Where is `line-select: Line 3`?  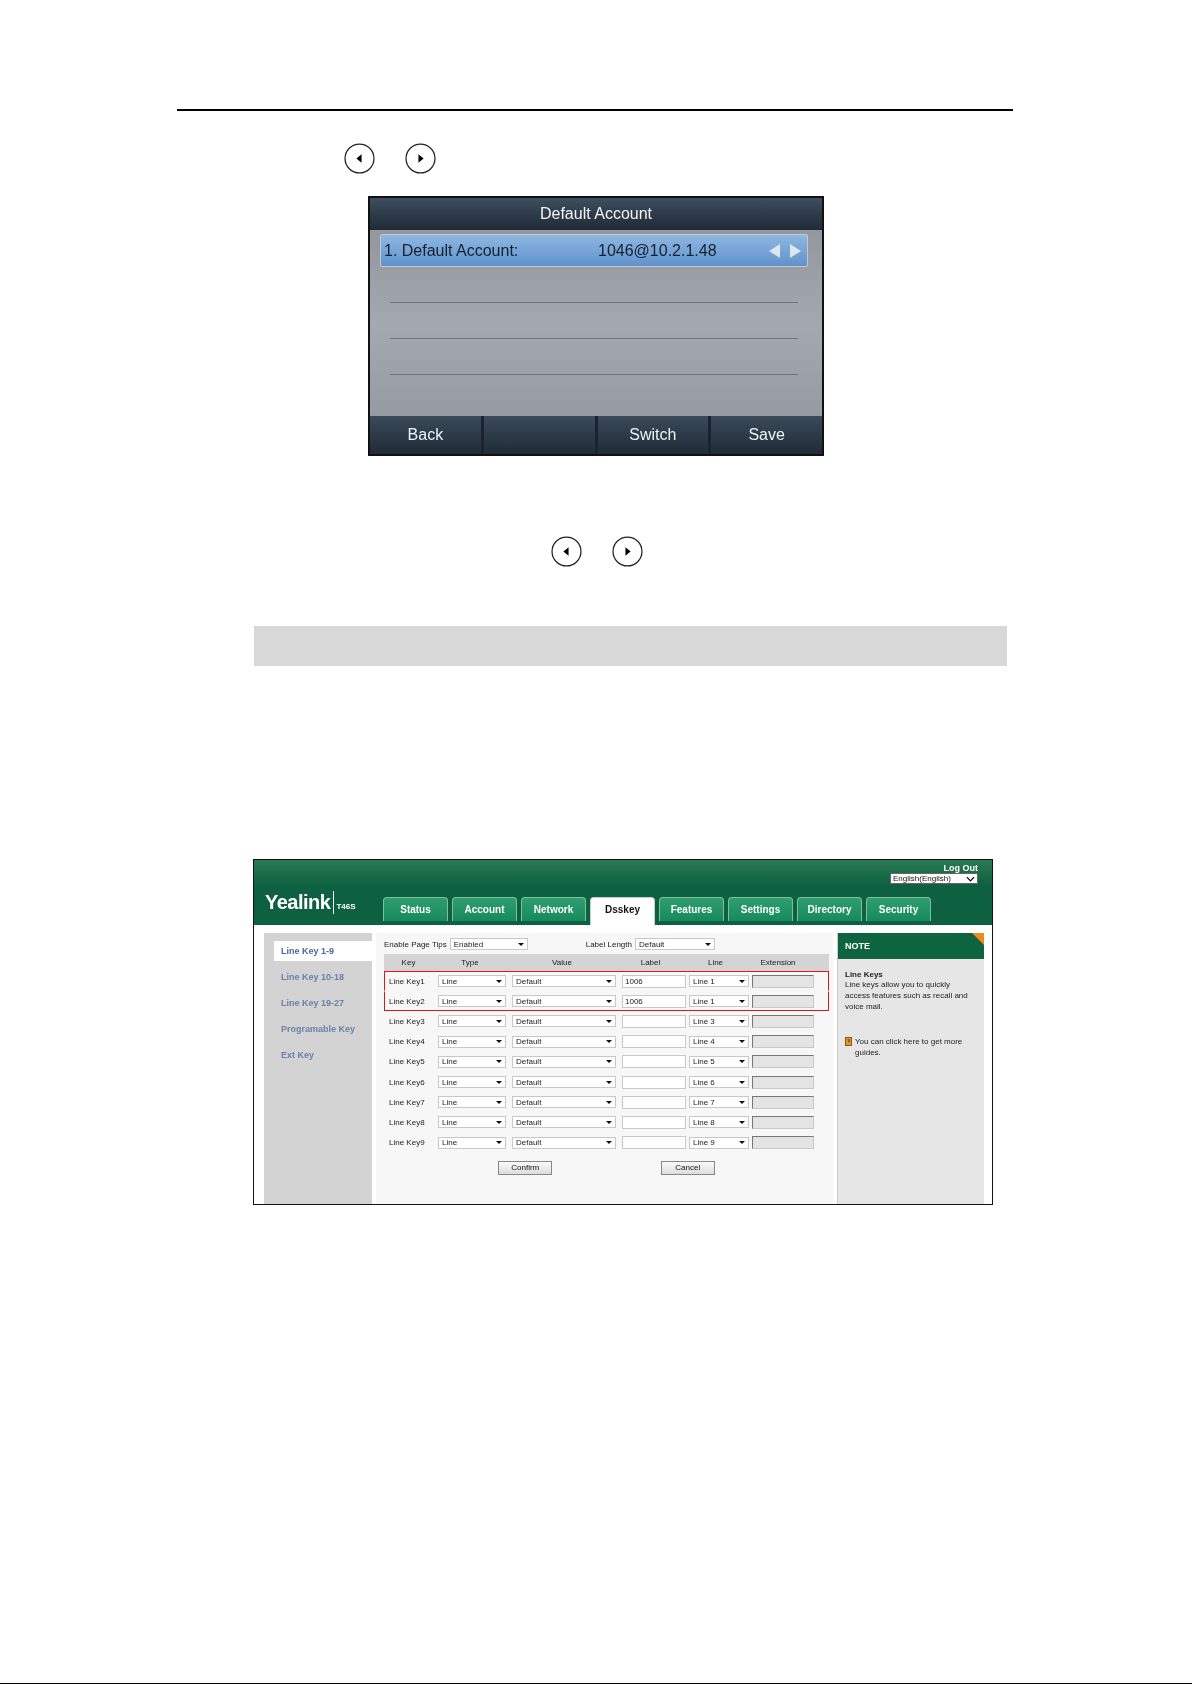 line-select: Line 3 is located at coordinates (719, 1021).